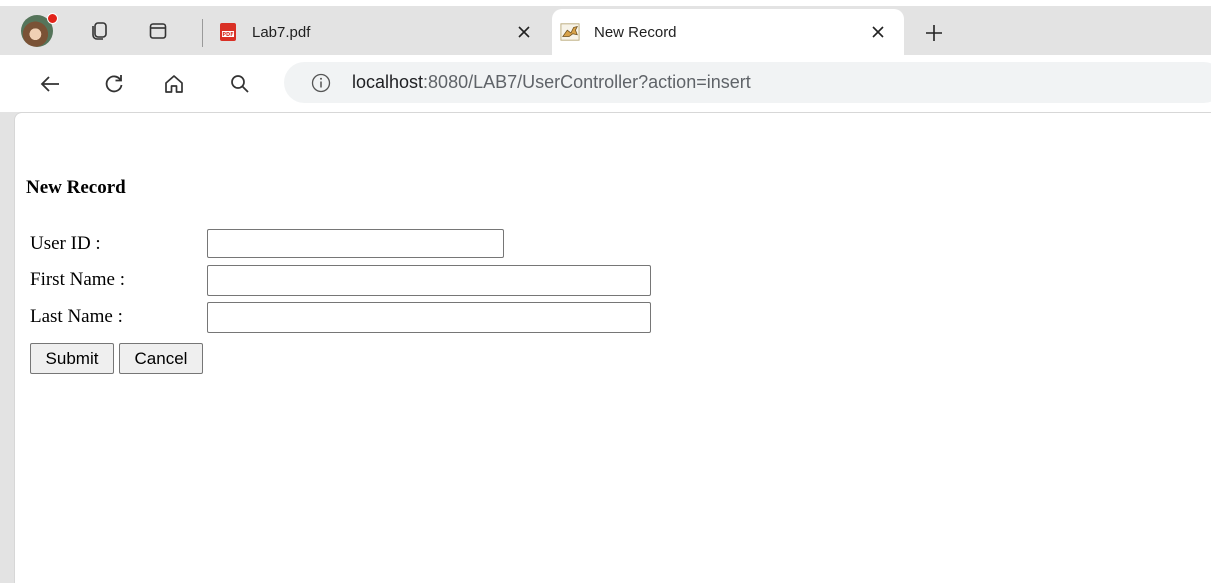 The width and height of the screenshot is (1211, 583). What do you see at coordinates (158, 31) in the screenshot?
I see `tab-actions-icon` at bounding box center [158, 31].